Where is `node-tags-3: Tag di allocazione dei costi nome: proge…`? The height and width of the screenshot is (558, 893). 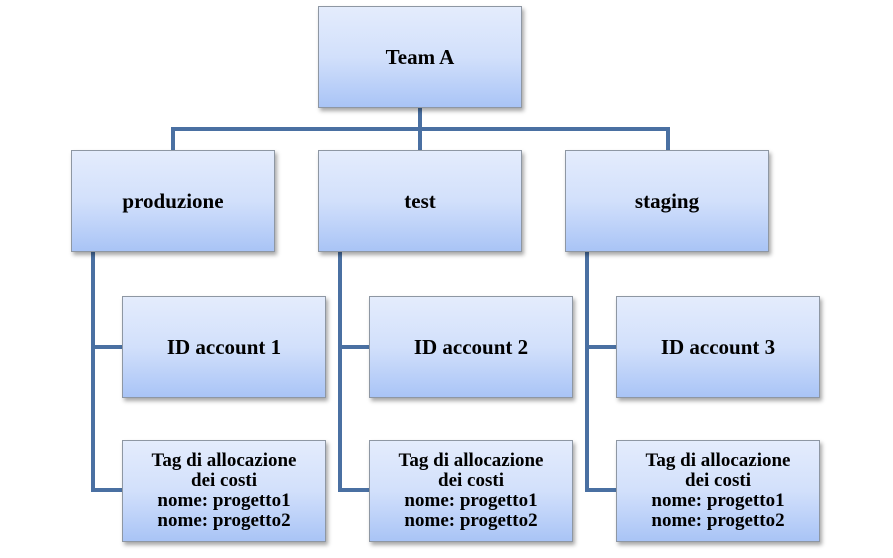
node-tags-3: Tag di allocazione dei costi nome: proge… is located at coordinates (718, 491).